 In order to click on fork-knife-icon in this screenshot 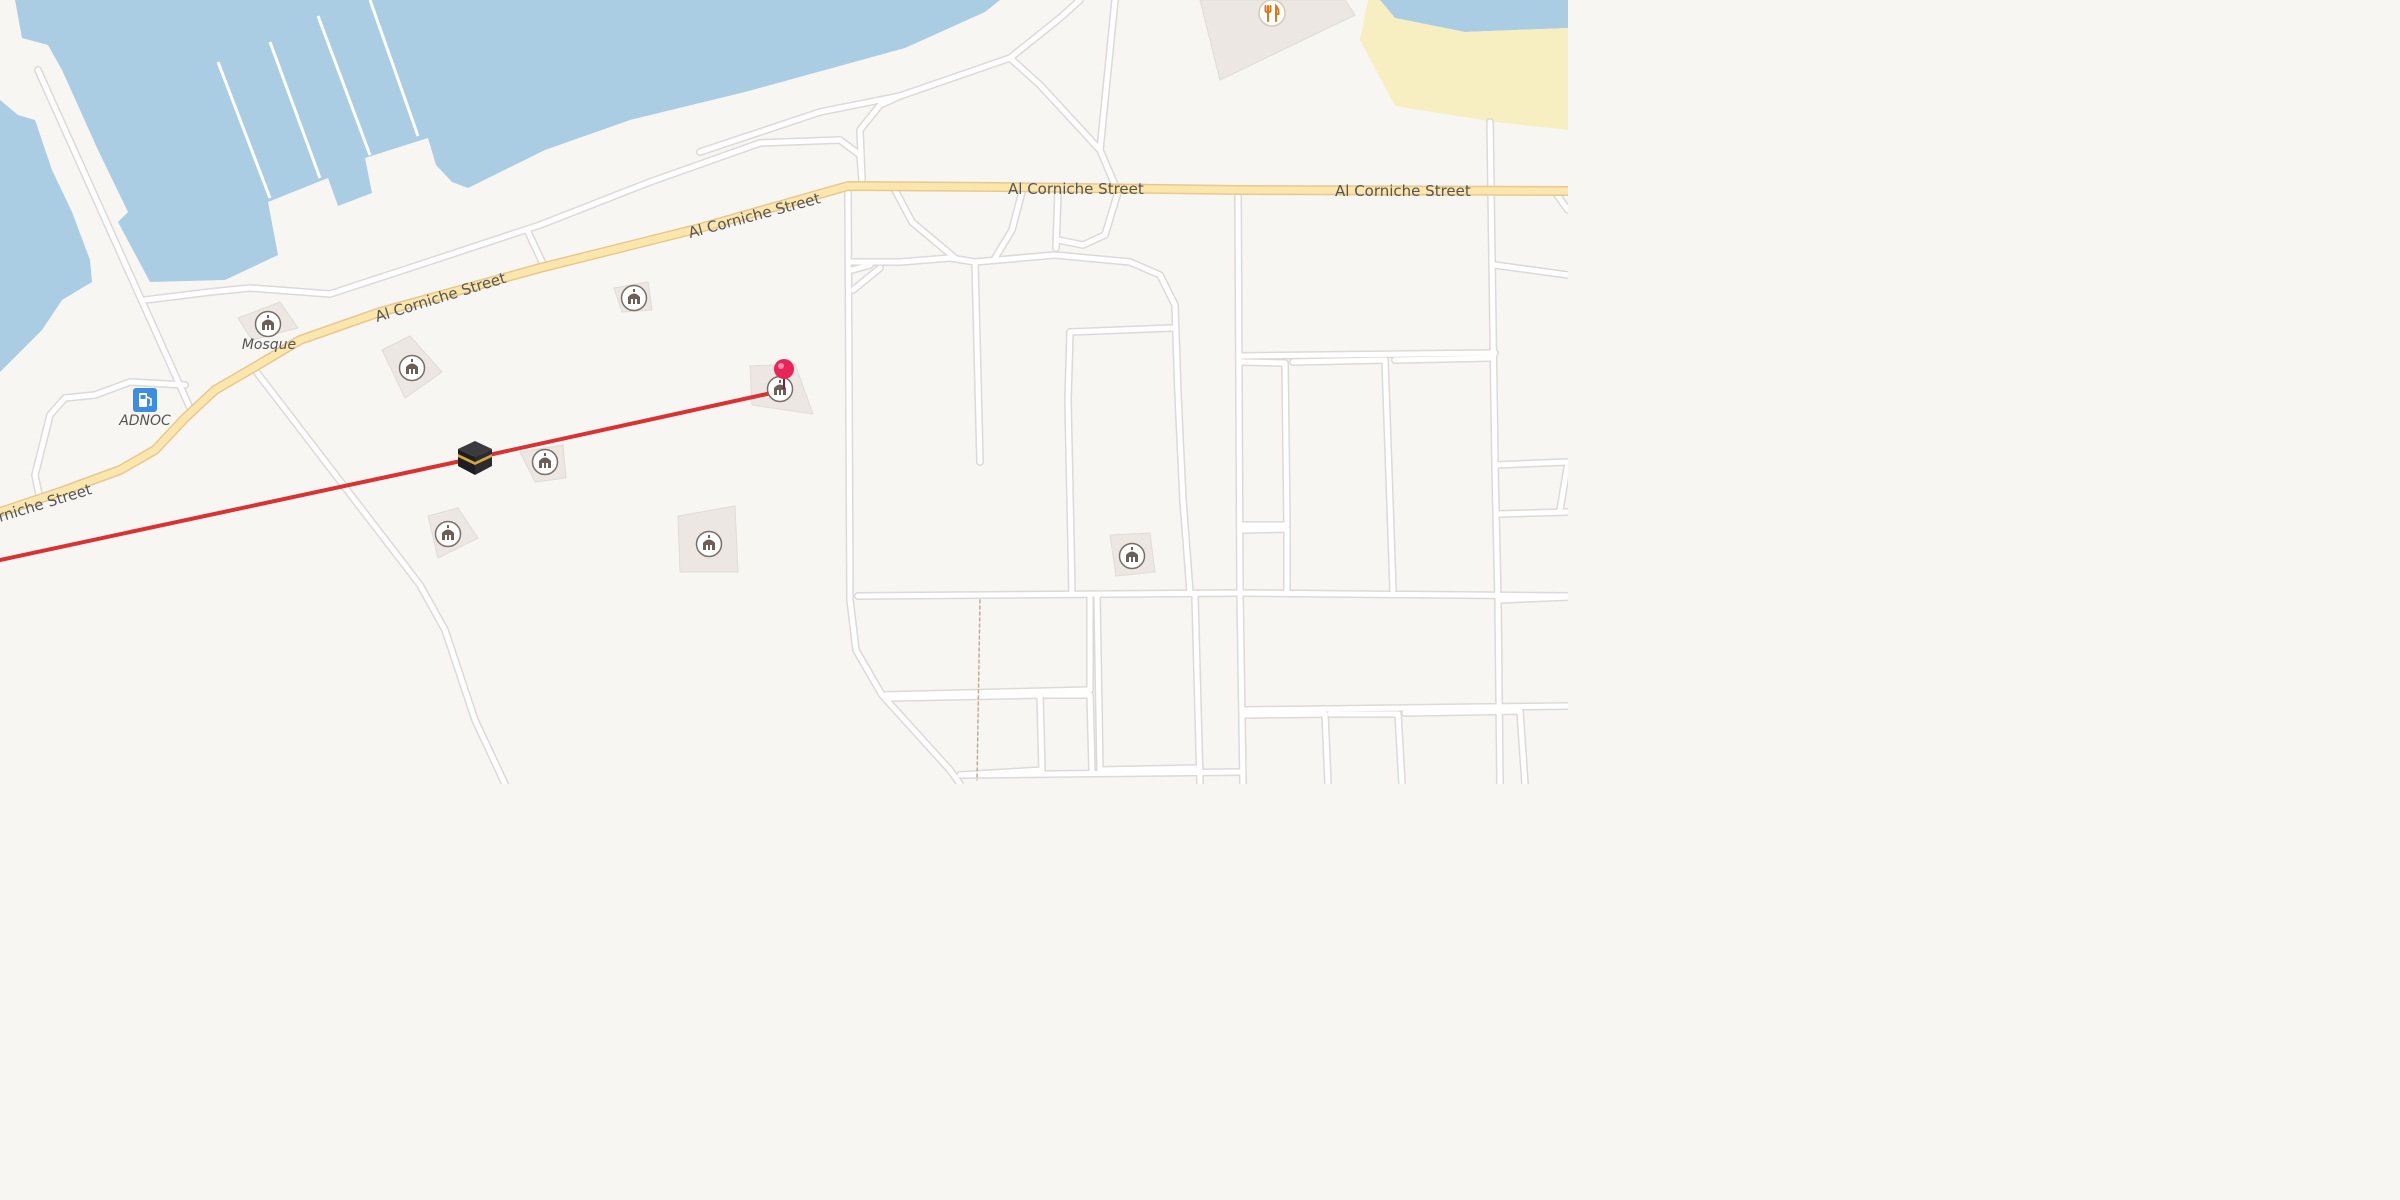, I will do `click(1272, 13)`.